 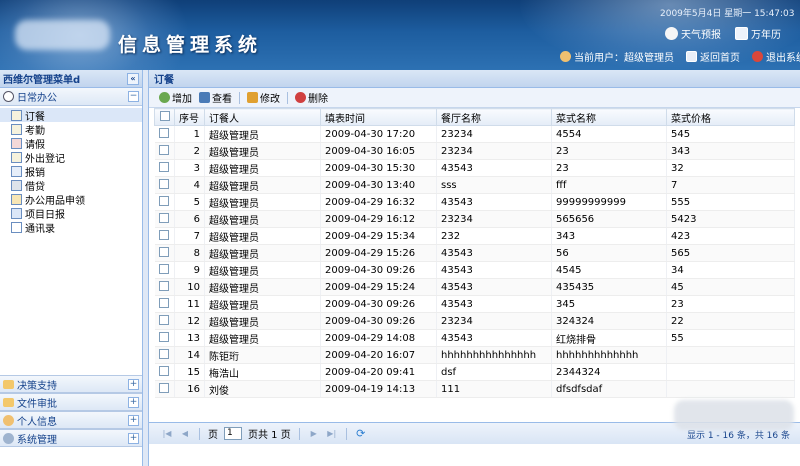 What do you see at coordinates (378, 185) in the screenshot?
I see `fill-time-cell: 2009-04-30 13:40` at bounding box center [378, 185].